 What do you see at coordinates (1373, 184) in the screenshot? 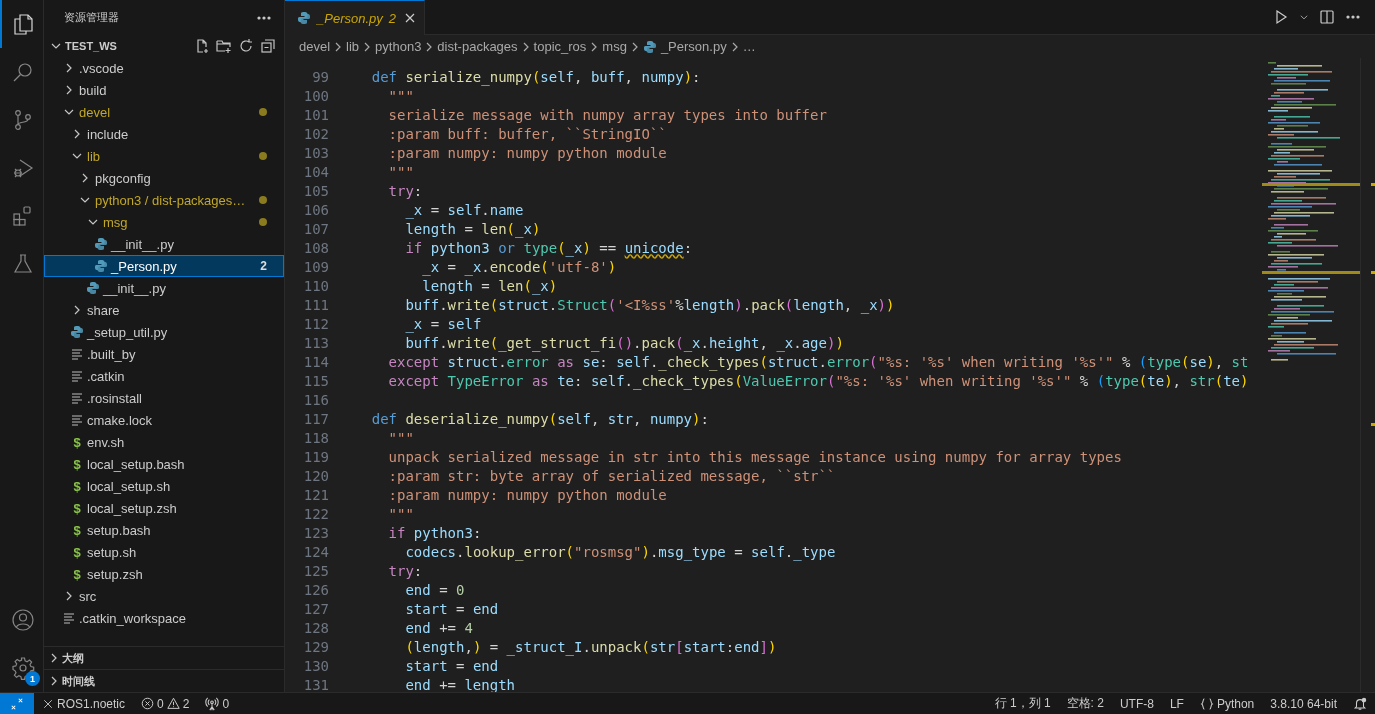
I see `scroll-marker` at bounding box center [1373, 184].